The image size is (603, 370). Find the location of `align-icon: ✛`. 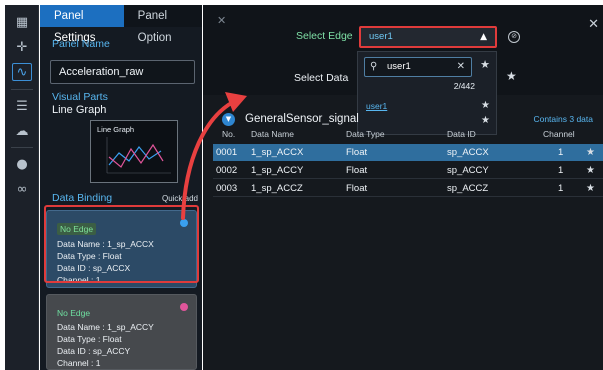

align-icon: ✛ is located at coordinates (22, 47).